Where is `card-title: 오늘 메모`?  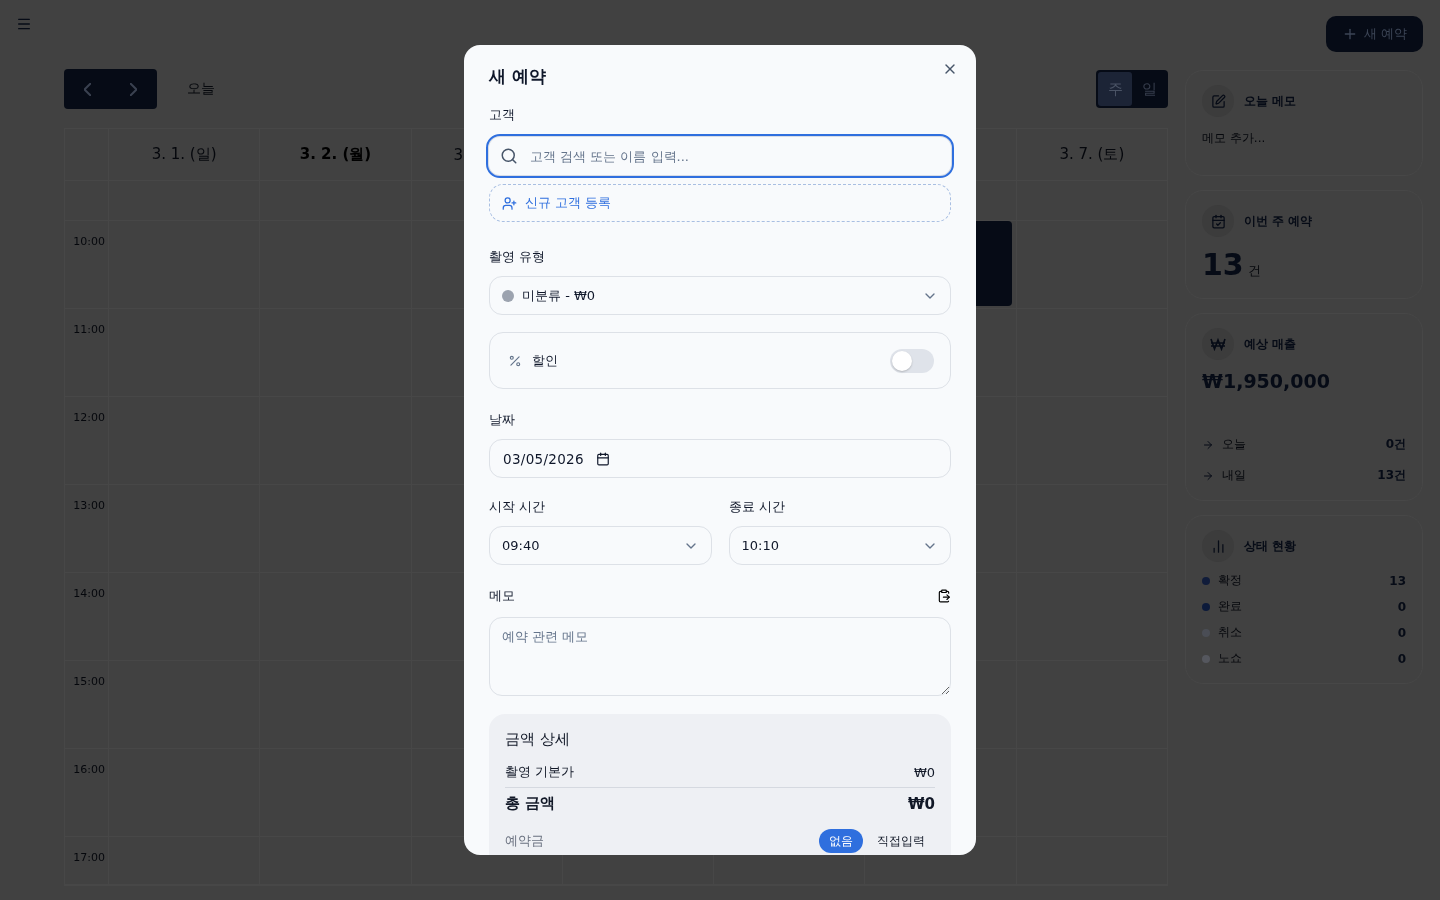 card-title: 오늘 메모 is located at coordinates (1270, 101).